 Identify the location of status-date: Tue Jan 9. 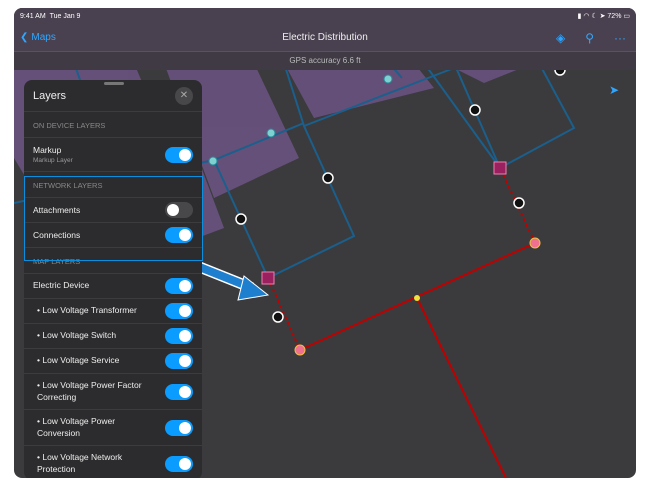
(65, 16).